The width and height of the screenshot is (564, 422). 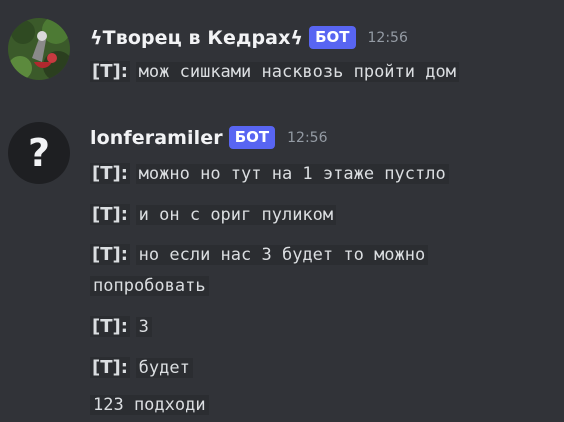 I want to click on message-line: [T]: мож сишками насквозь пройти дом, so click(x=274, y=72).